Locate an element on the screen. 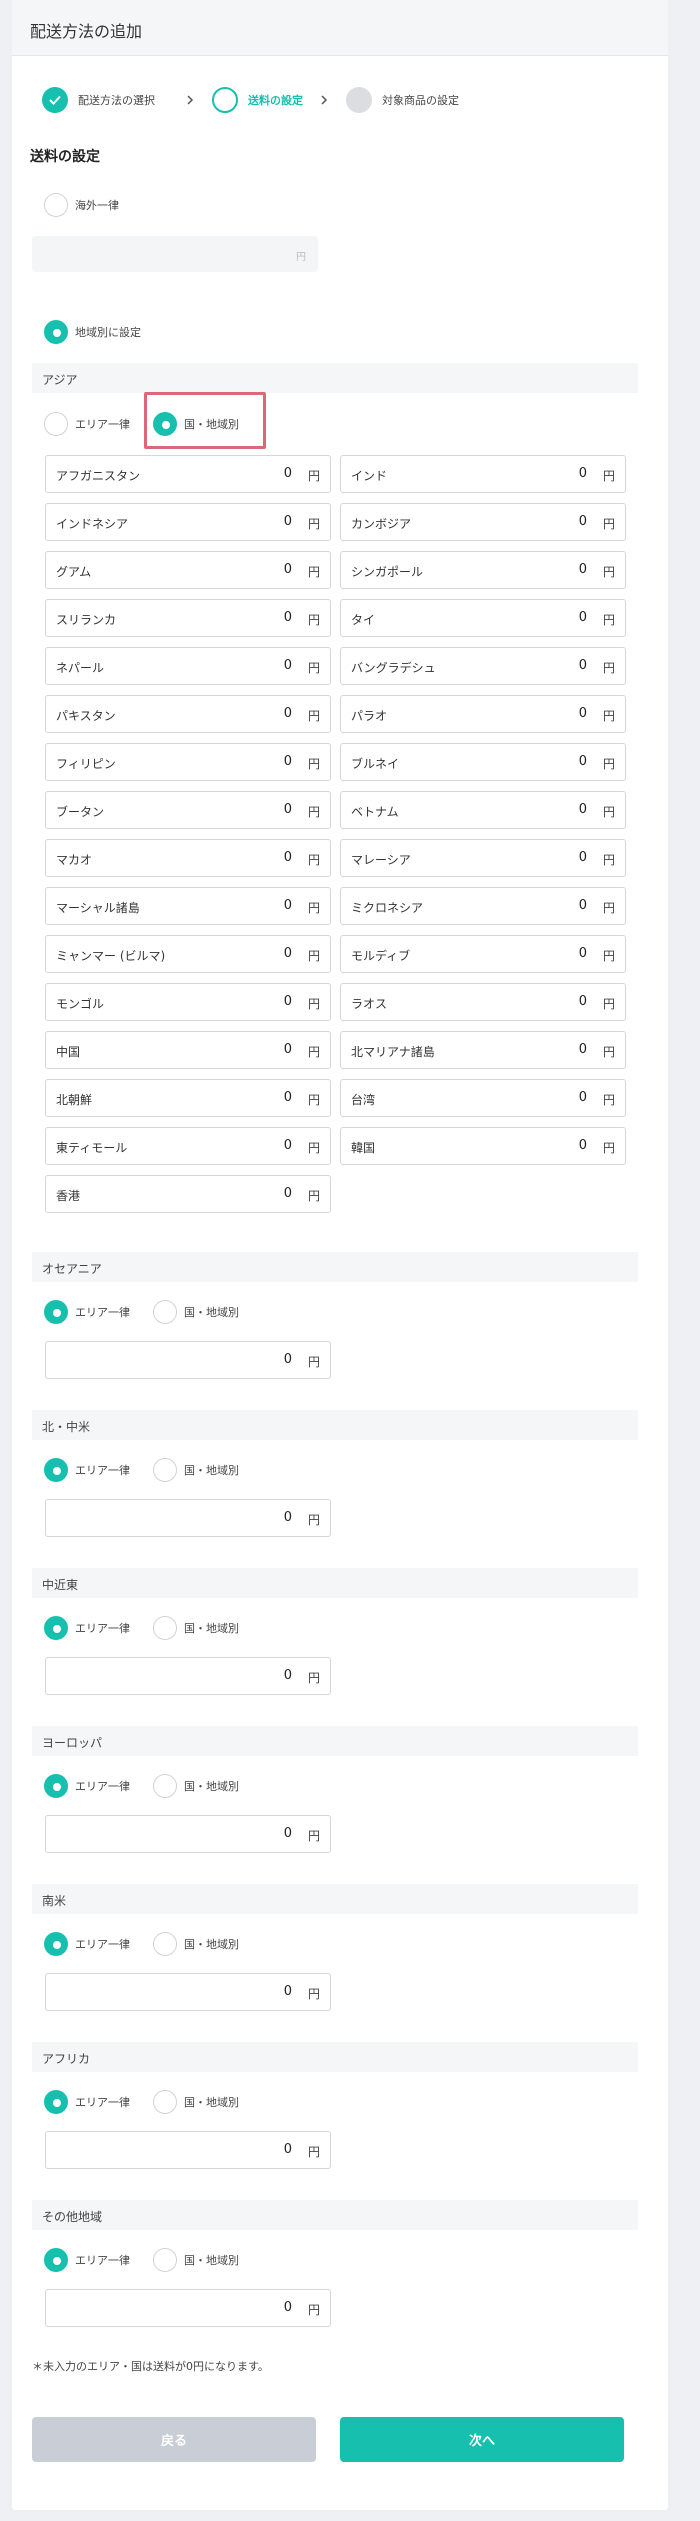  country-fee-input: マーシャル諸島 0 円 is located at coordinates (188, 906).